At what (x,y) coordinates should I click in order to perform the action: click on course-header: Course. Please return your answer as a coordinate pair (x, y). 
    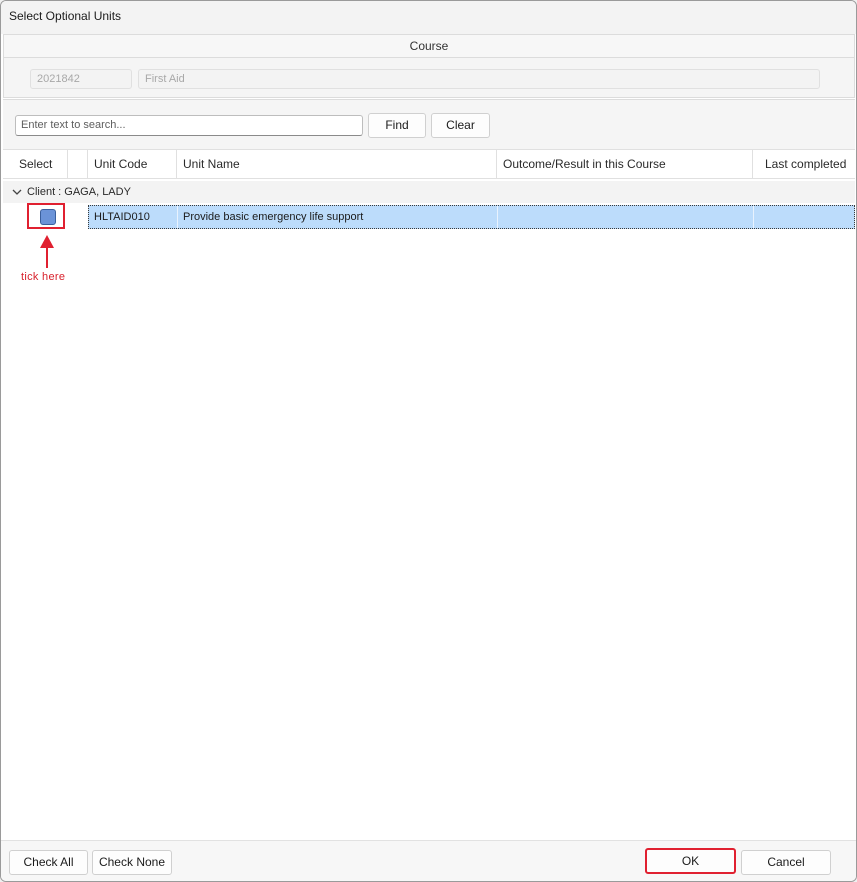
    Looking at the image, I should click on (429, 46).